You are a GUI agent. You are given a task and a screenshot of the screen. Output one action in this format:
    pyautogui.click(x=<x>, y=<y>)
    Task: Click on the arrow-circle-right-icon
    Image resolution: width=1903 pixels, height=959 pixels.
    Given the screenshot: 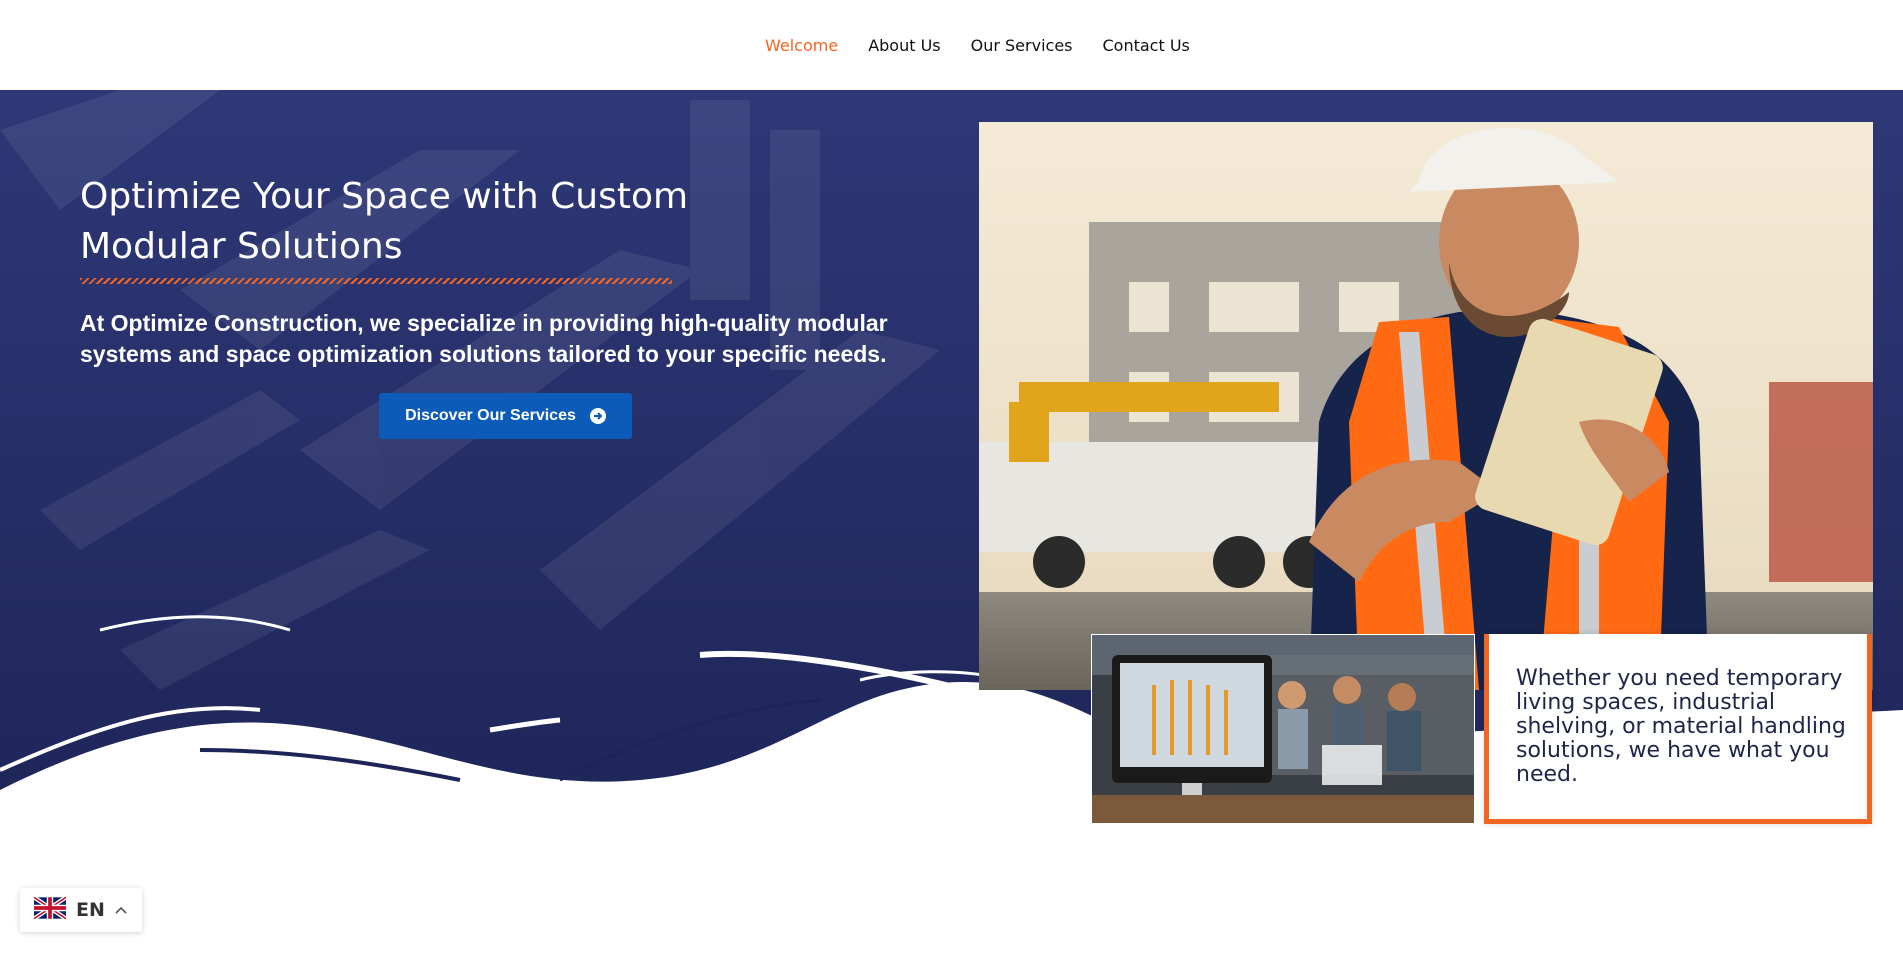 What is the action you would take?
    pyautogui.click(x=597, y=416)
    